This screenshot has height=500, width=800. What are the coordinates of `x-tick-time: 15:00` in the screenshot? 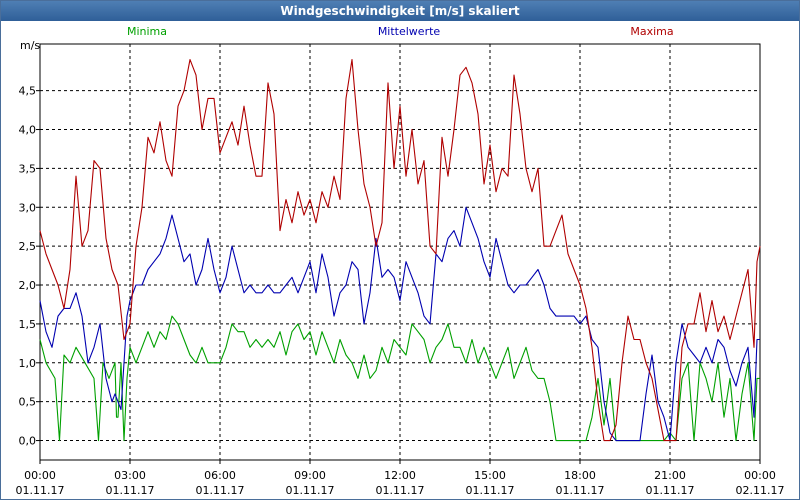 It's located at (490, 475).